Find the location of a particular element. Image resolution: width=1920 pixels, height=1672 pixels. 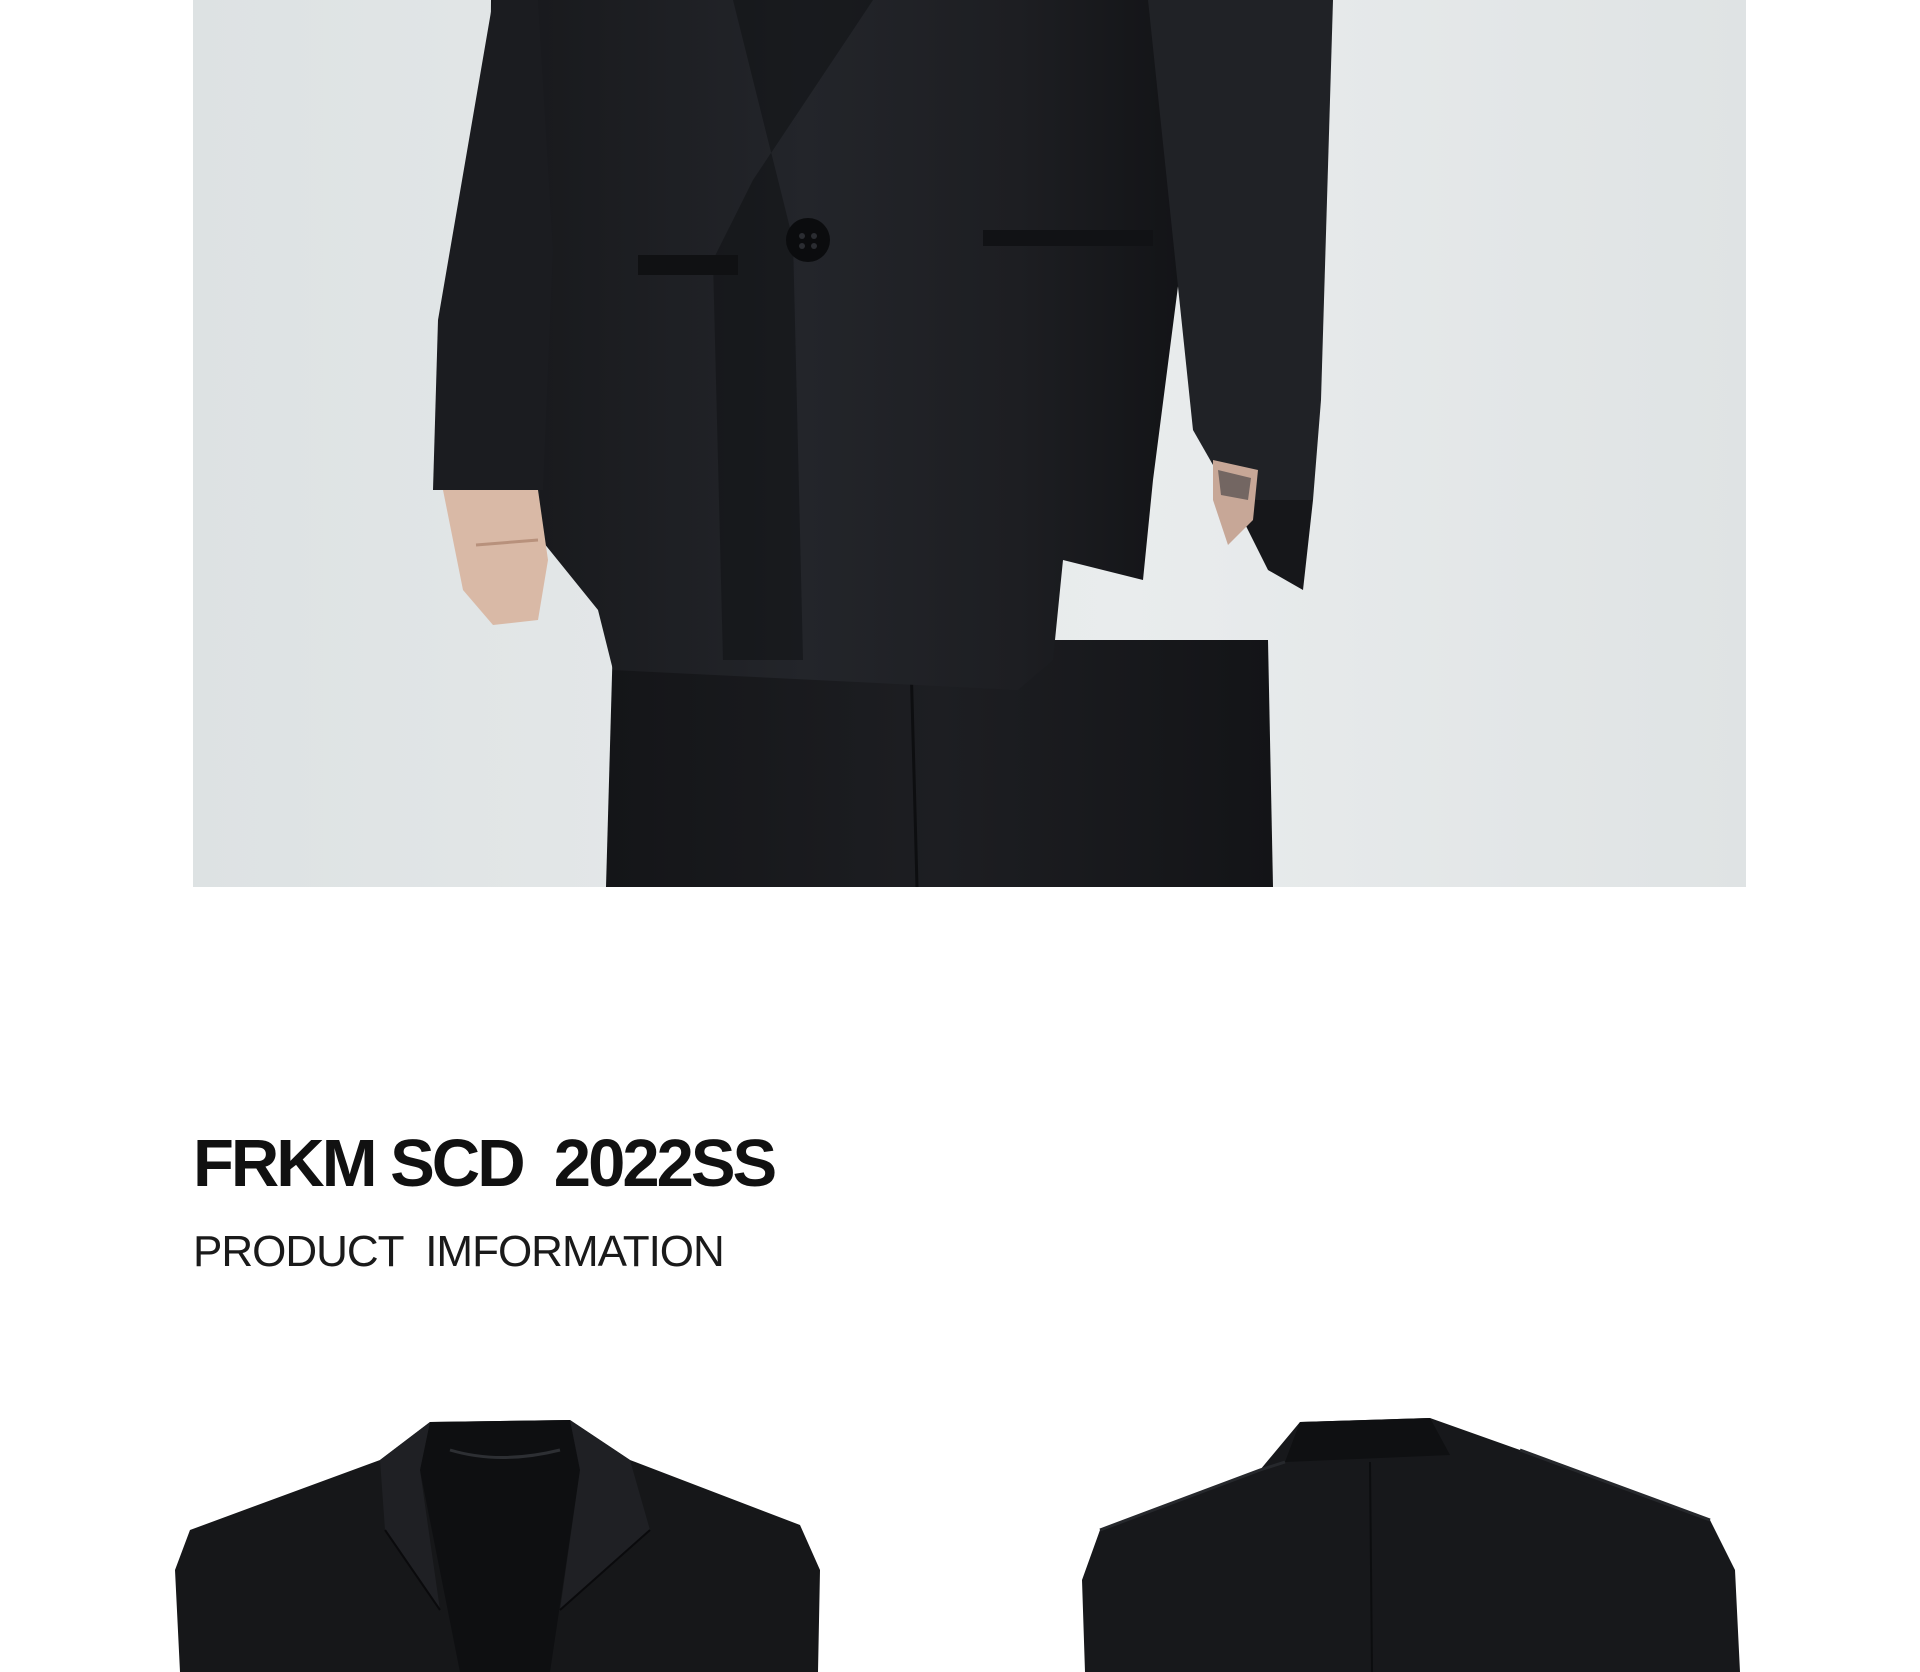

blazer-front-image is located at coordinates (490, 1541).